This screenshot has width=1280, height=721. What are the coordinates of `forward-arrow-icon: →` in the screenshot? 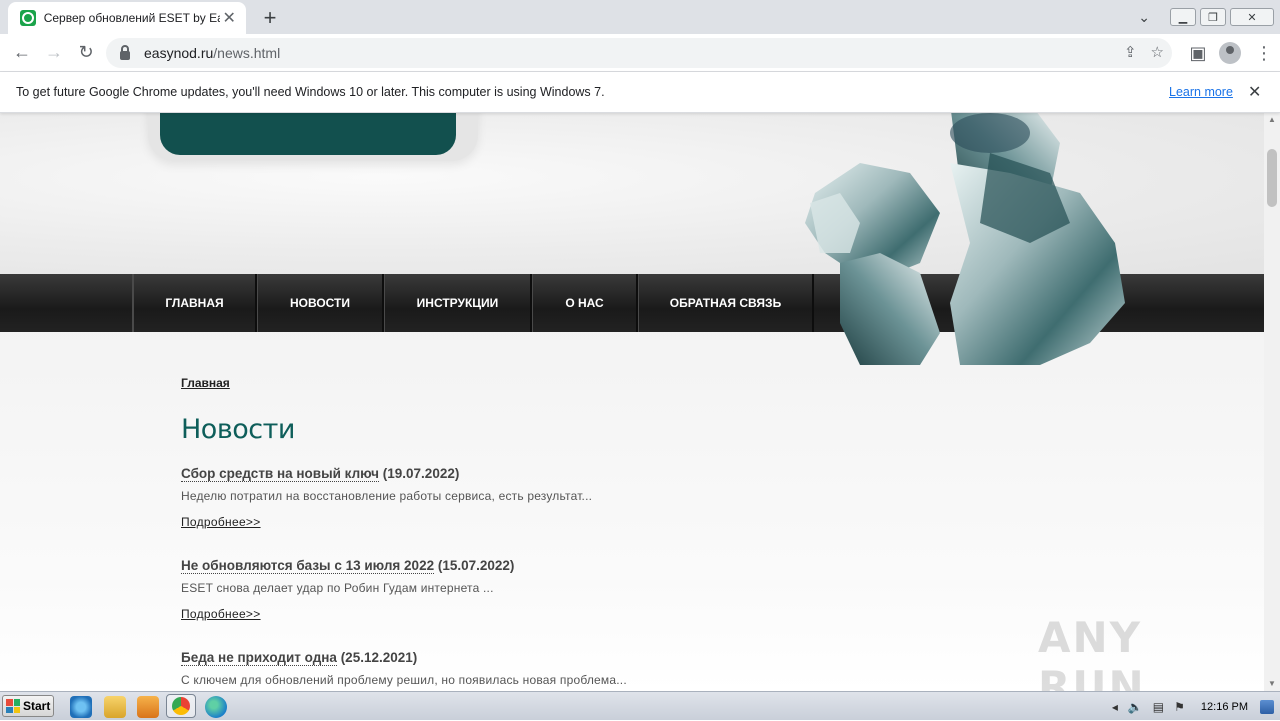 It's located at (54, 53).